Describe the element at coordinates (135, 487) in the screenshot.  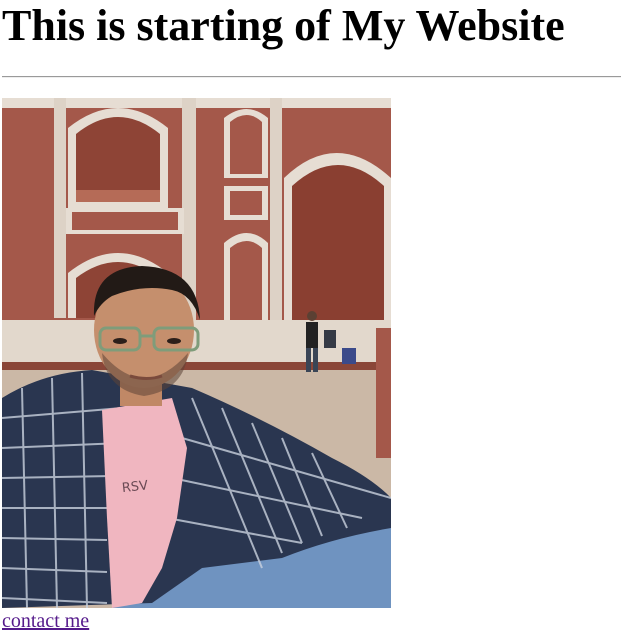
I see `svg-text: RSV` at that location.